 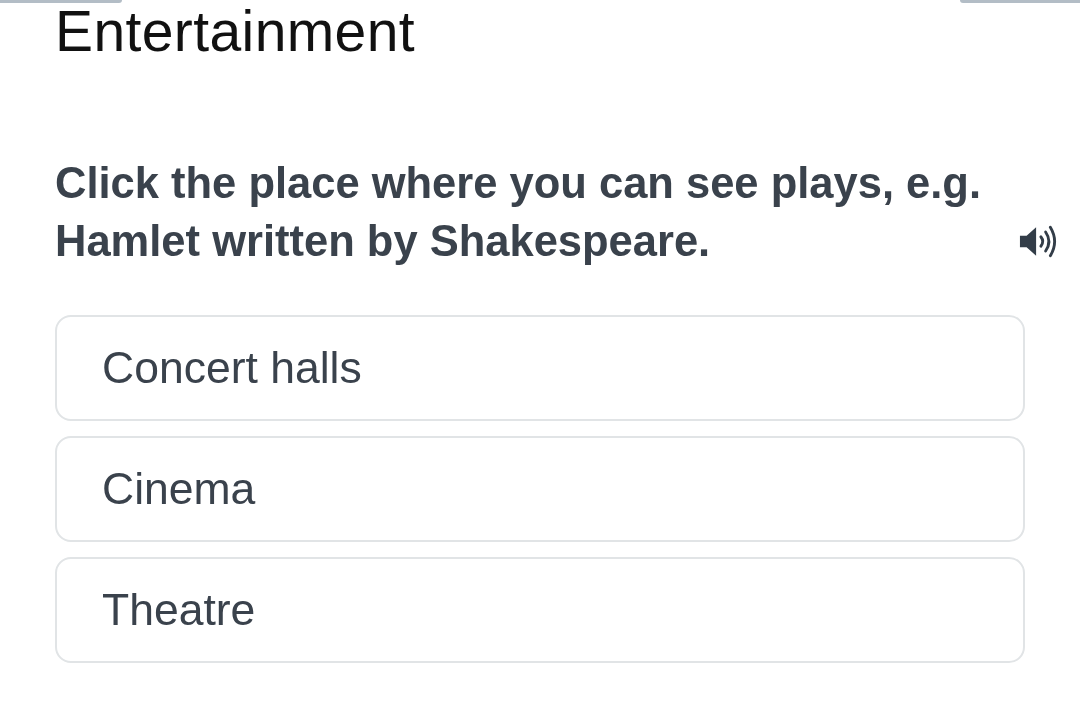 What do you see at coordinates (540, 489) in the screenshot?
I see `answer-option: Cinema` at bounding box center [540, 489].